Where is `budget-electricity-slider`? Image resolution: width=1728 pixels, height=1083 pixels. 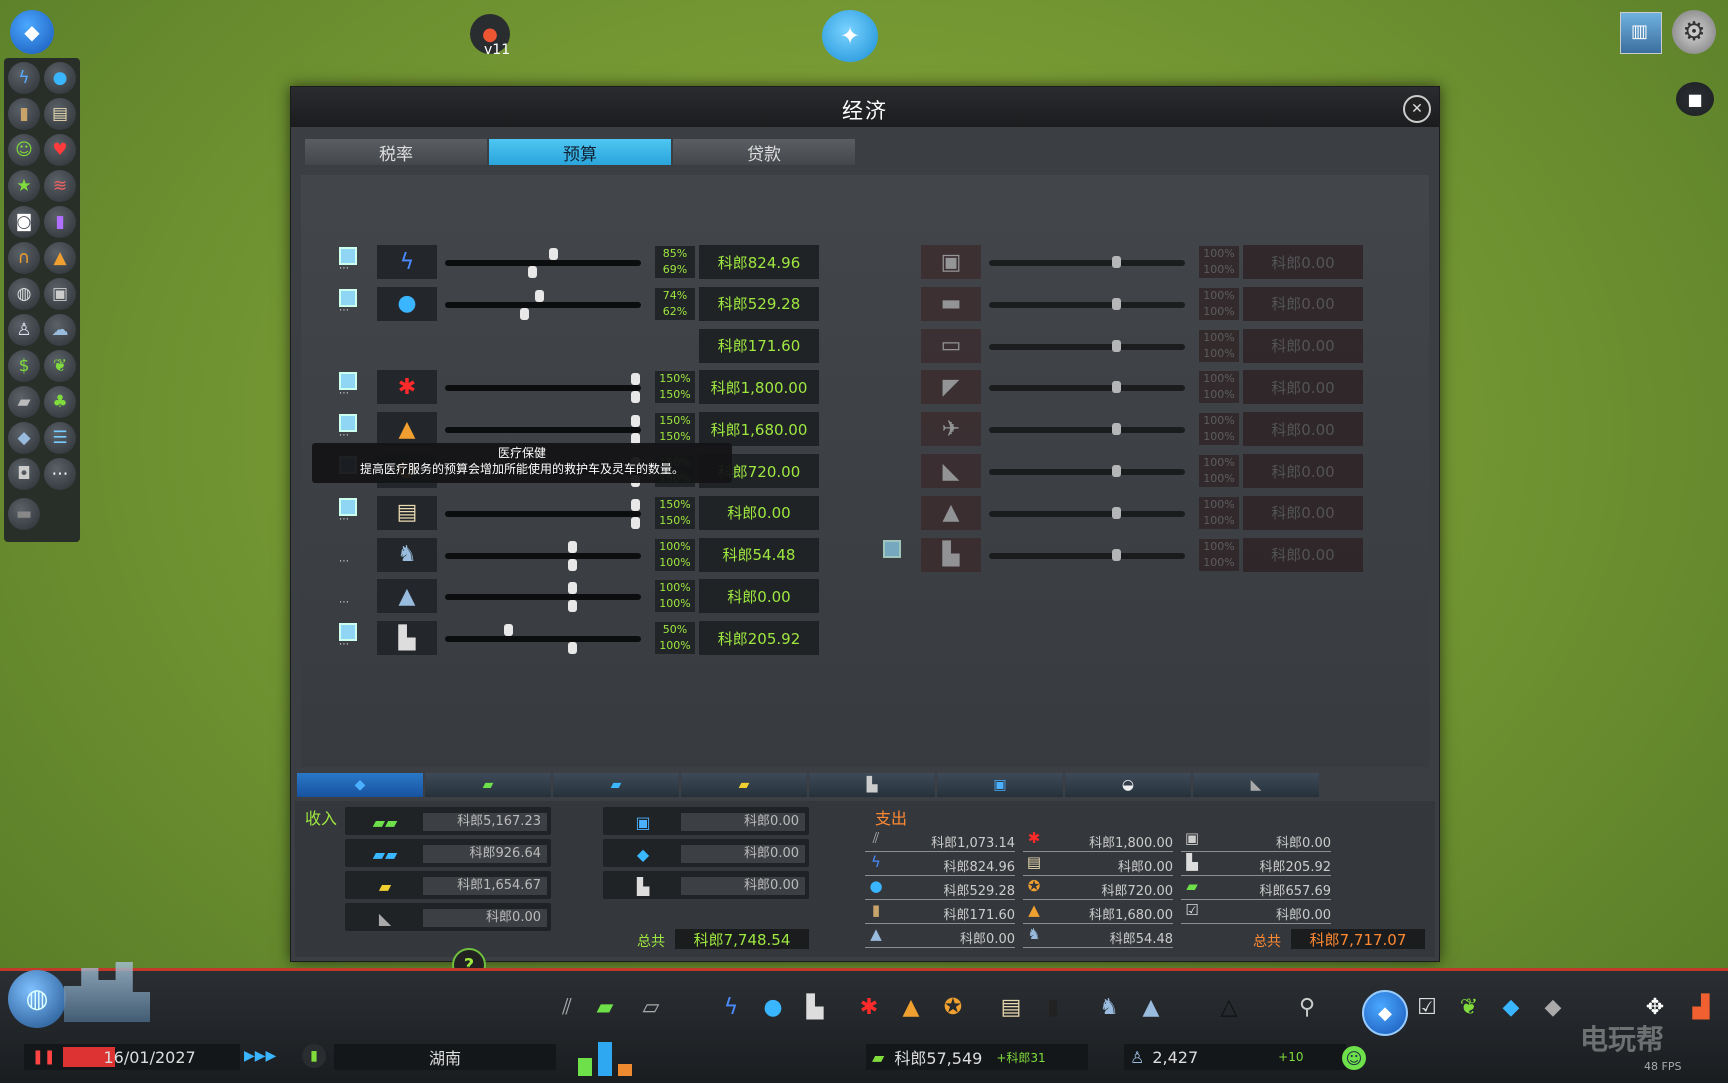
budget-electricity-slider is located at coordinates (543, 263).